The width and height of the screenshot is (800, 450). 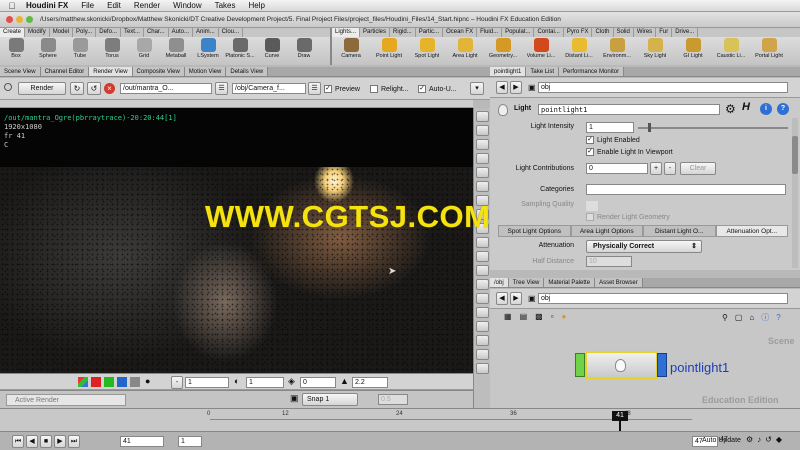 I want to click on more-icon, so click(x=482, y=368).